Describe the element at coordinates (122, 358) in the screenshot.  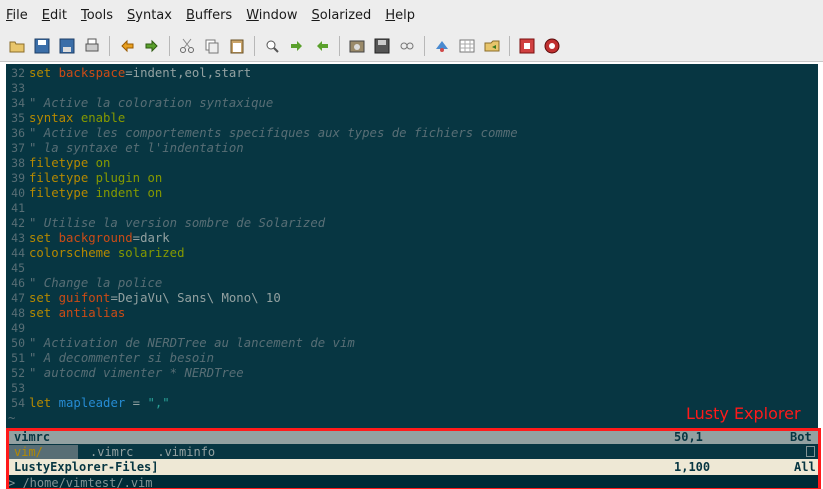
I see `code-token: " A decommenter si besoin` at that location.